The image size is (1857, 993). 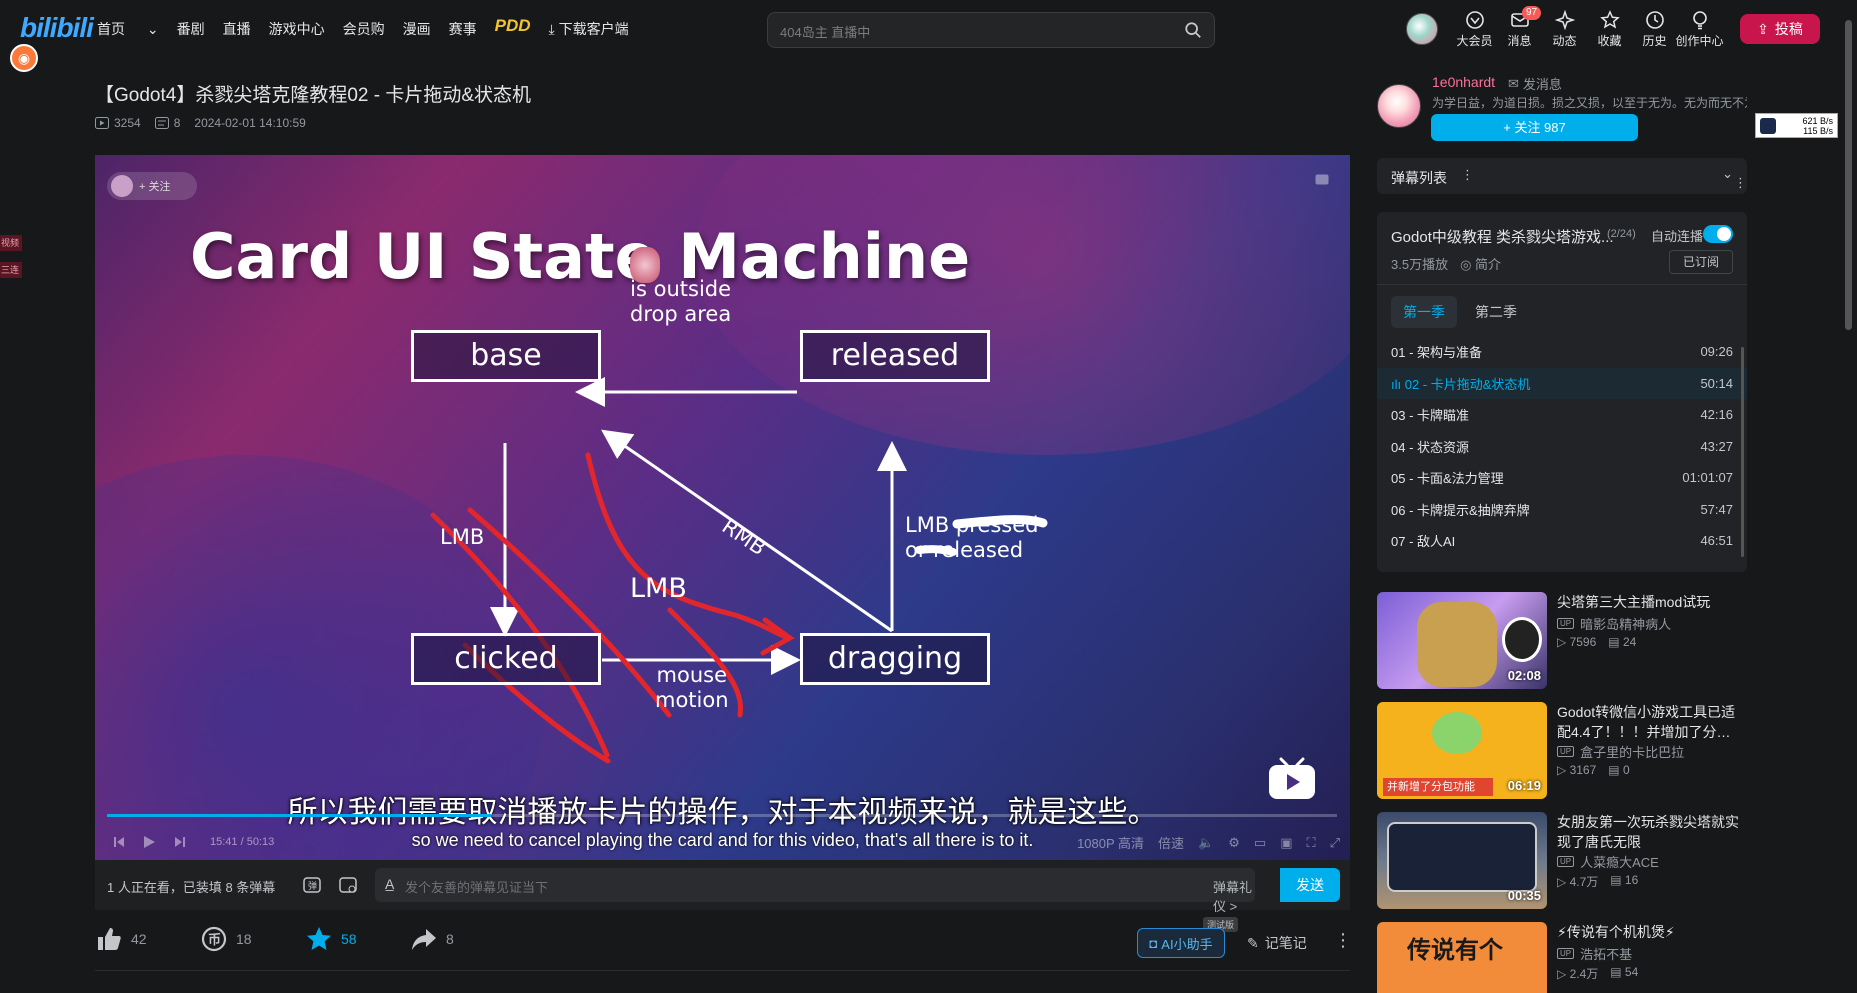 What do you see at coordinates (357, 939) in the screenshot?
I see `favorite-video-button: 58` at bounding box center [357, 939].